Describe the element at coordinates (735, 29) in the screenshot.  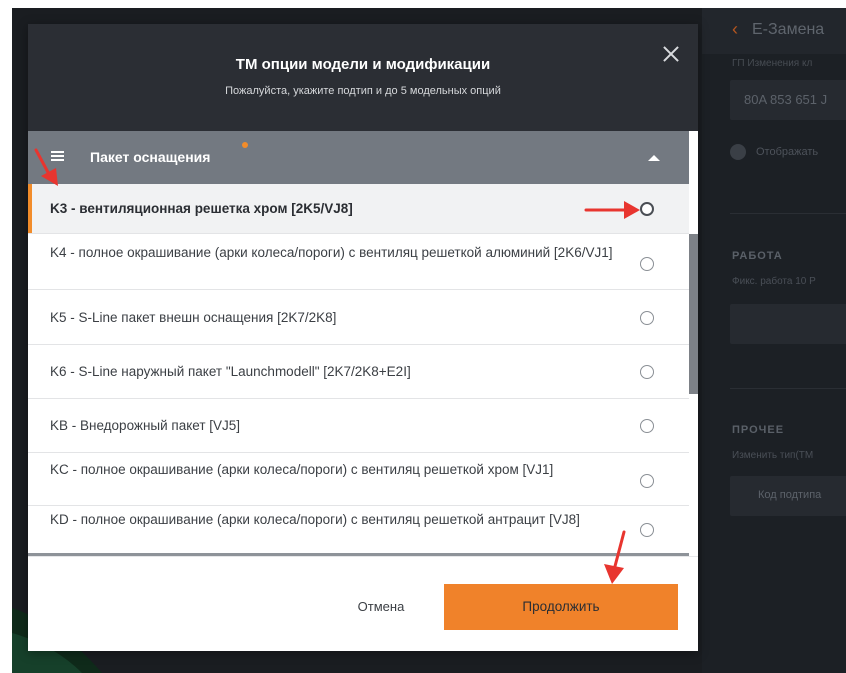
I see `back-chevron-icon: ‹` at that location.